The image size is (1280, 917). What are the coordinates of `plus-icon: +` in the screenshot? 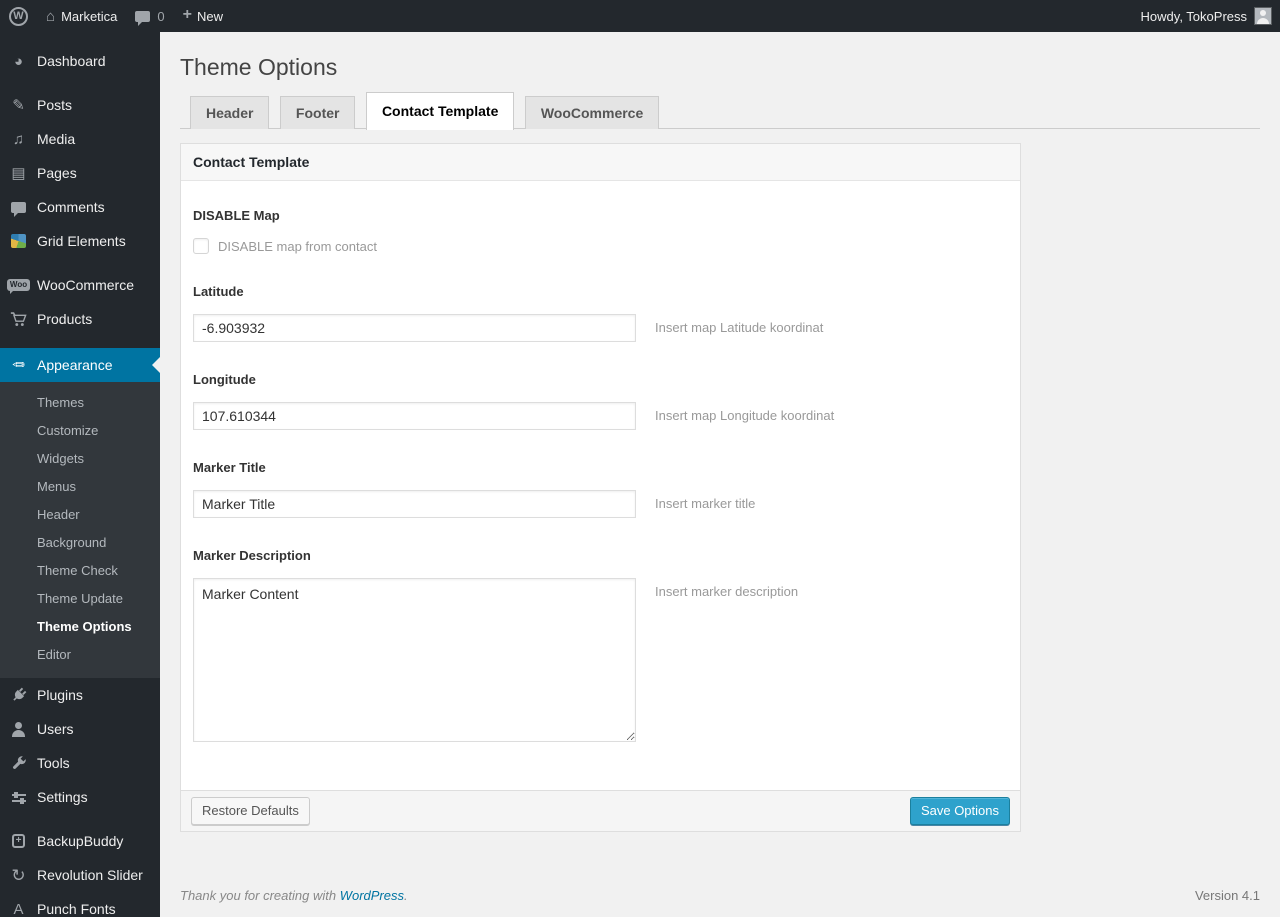 It's located at (187, 14).